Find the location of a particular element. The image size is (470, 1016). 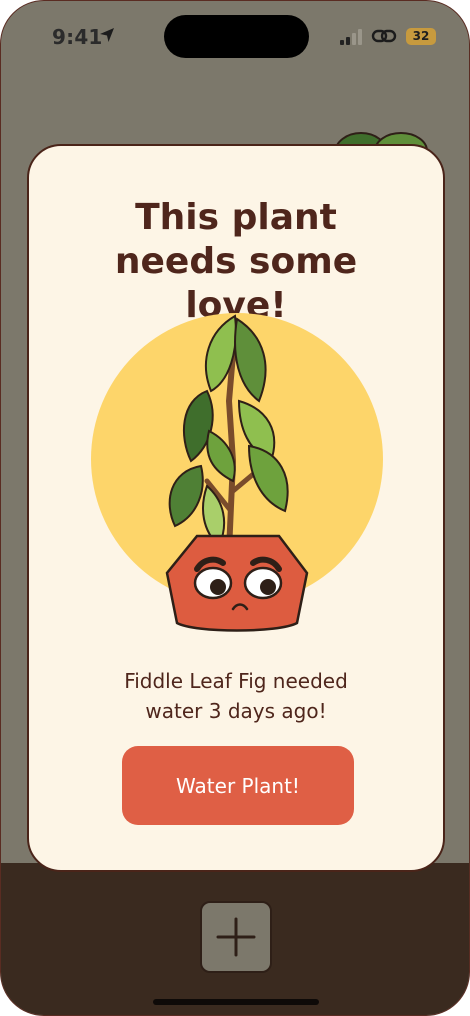

location-arrow-icon is located at coordinates (107, 35).